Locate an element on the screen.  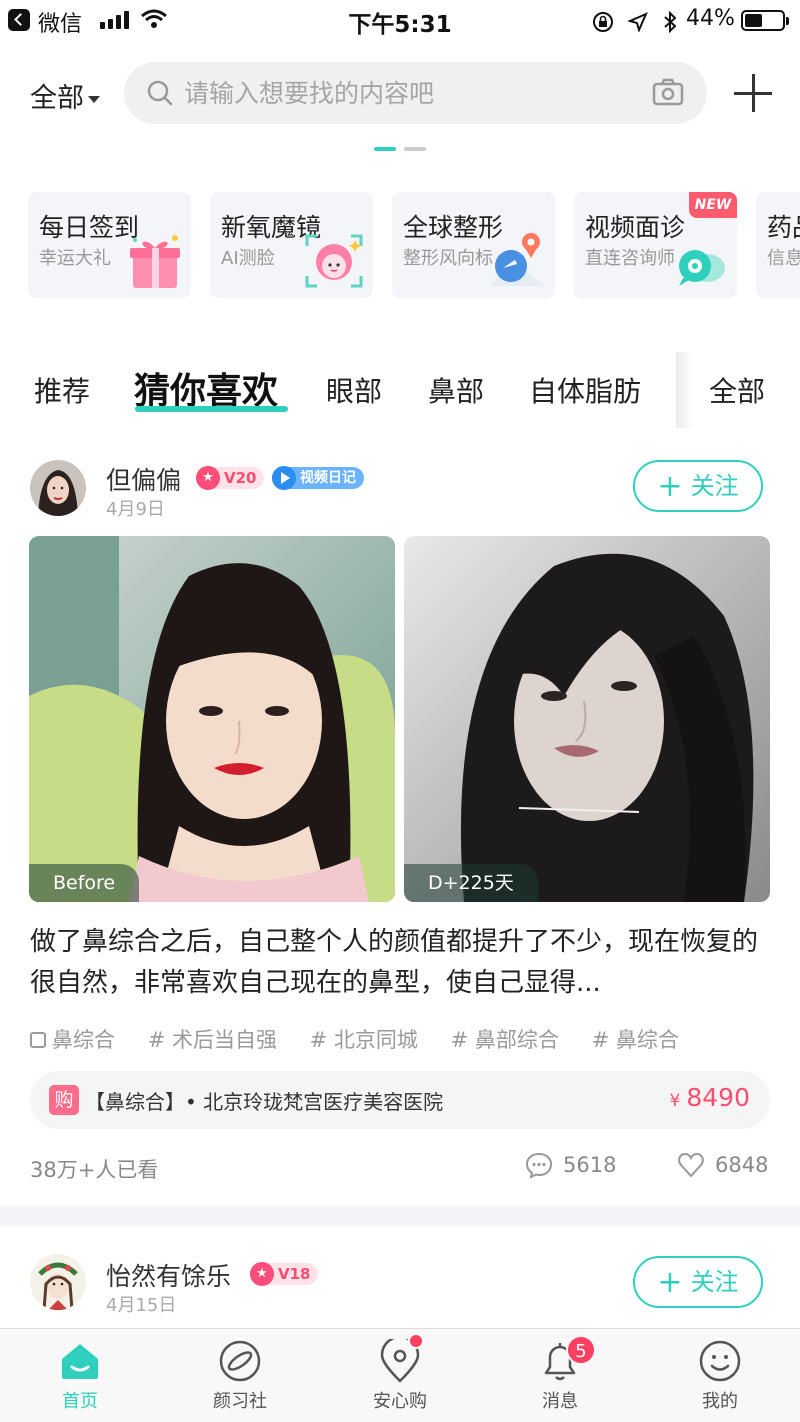
search-input is located at coordinates (414, 93).